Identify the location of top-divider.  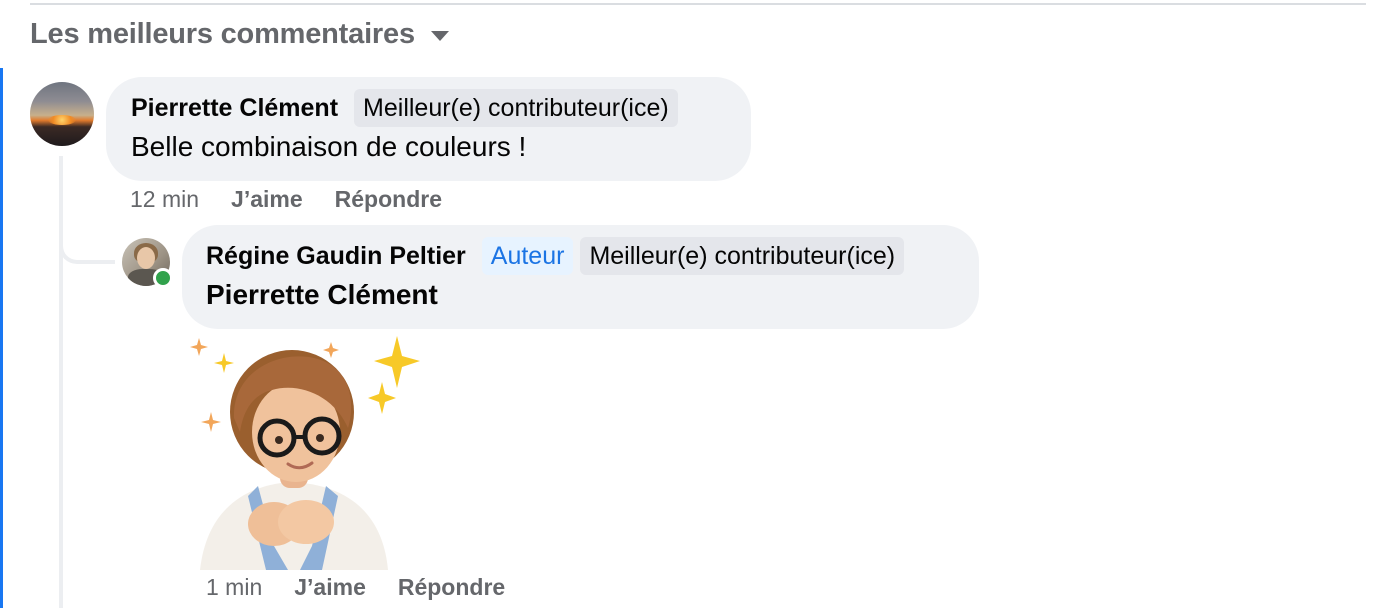
(698, 4).